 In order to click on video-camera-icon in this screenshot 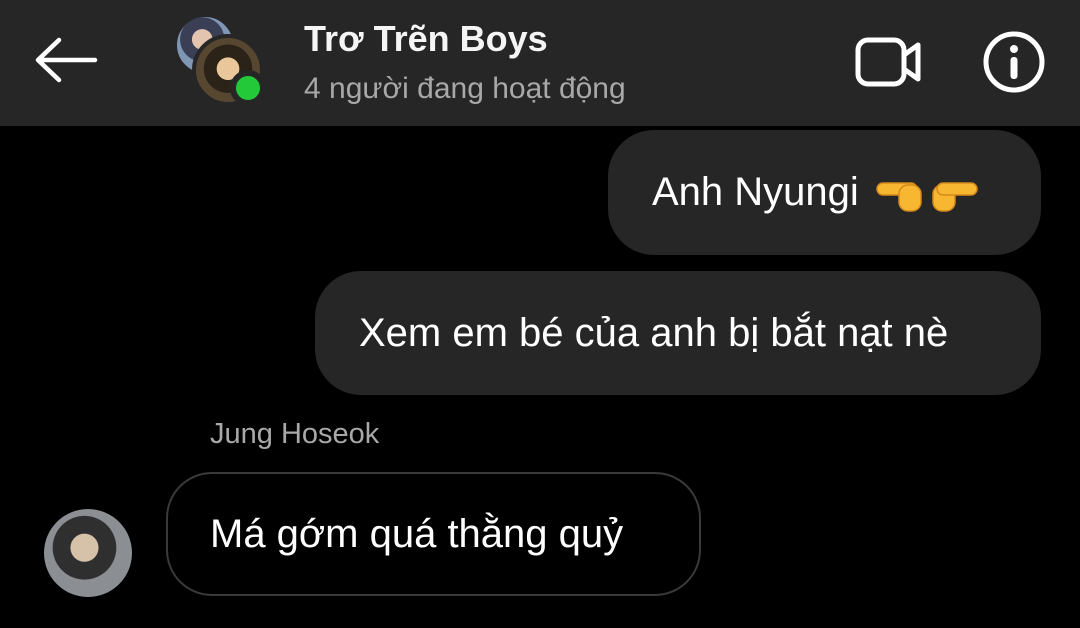, I will do `click(888, 62)`.